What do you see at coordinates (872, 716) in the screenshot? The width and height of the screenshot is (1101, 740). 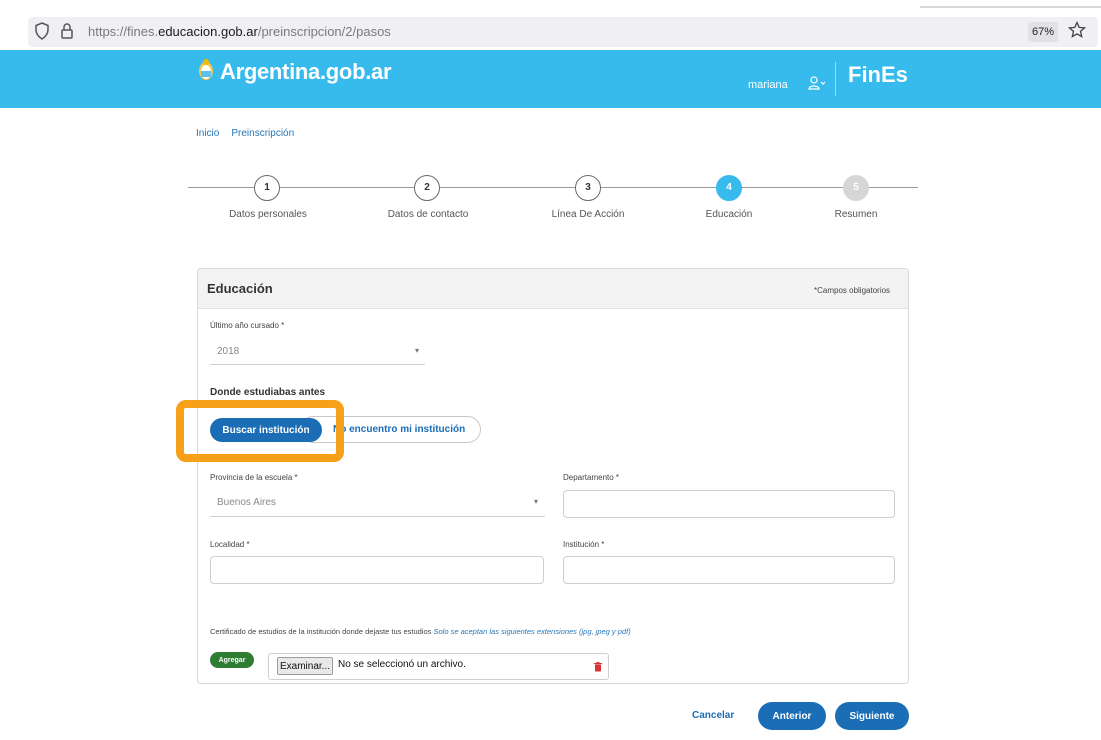 I see `next-button: Siguiente` at bounding box center [872, 716].